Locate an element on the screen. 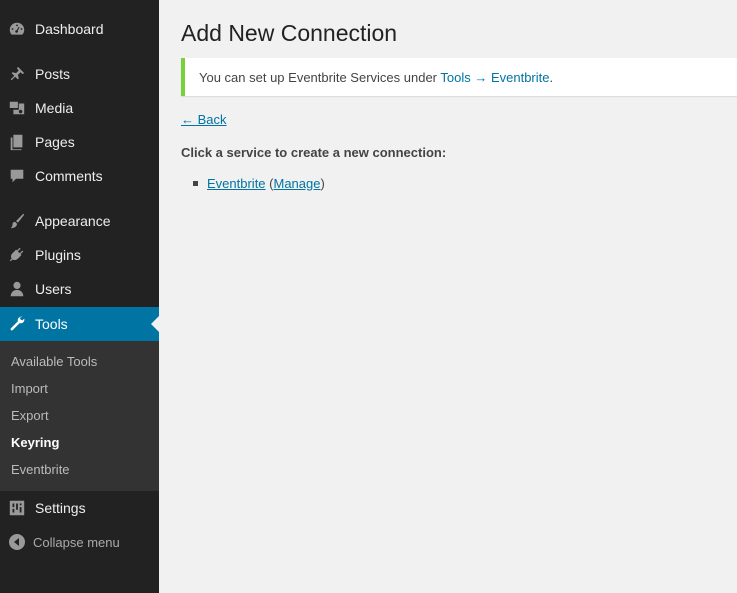  user-icon is located at coordinates (17, 289).